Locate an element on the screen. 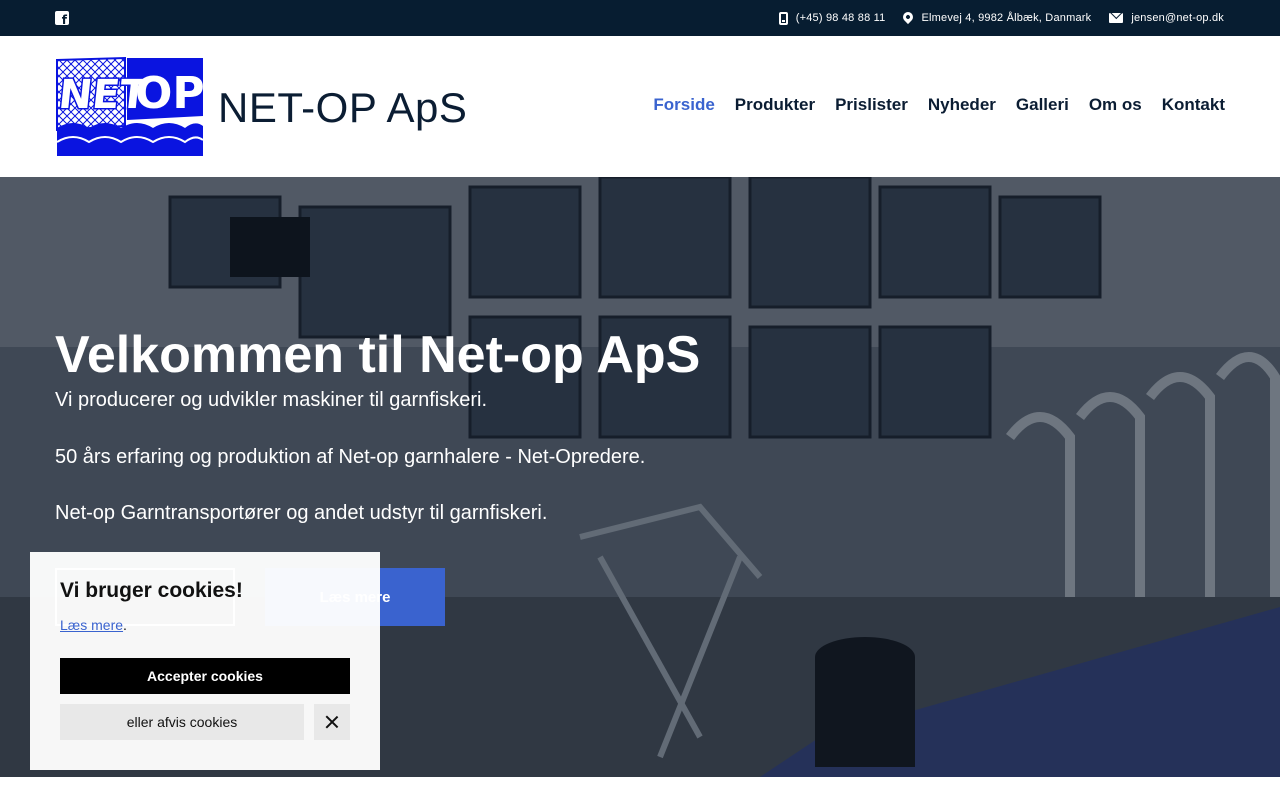 Image resolution: width=1280 pixels, height=800 pixels. net-op-logo: NET OP is located at coordinates (130, 107).